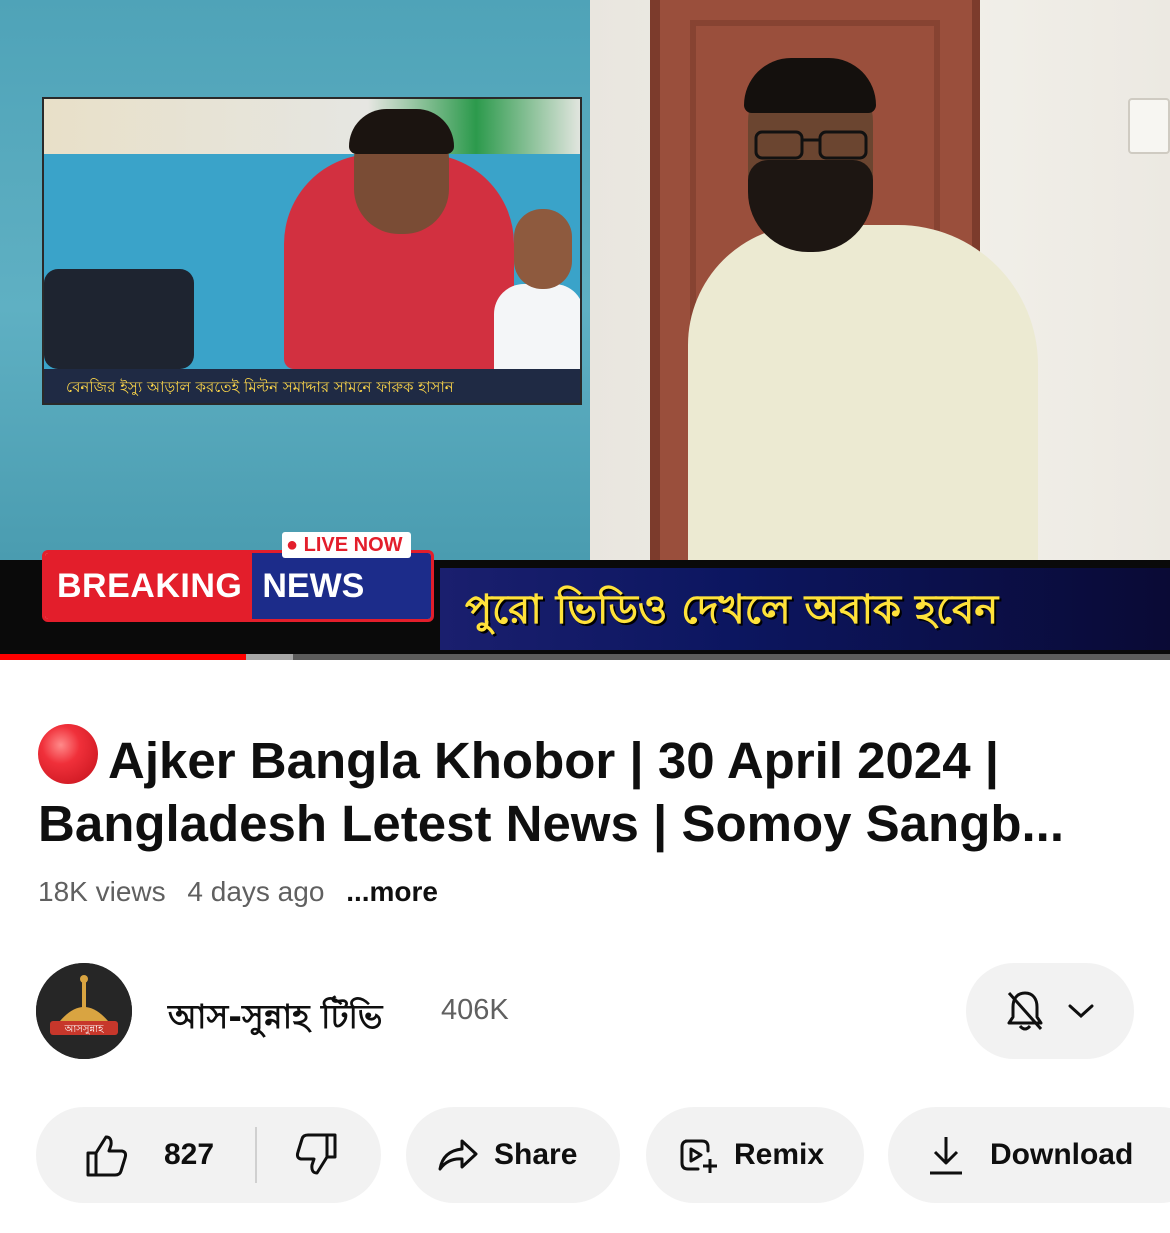 The height and width of the screenshot is (1233, 1170). Describe the element at coordinates (1081, 1011) in the screenshot. I see `chevron-down-icon` at that location.